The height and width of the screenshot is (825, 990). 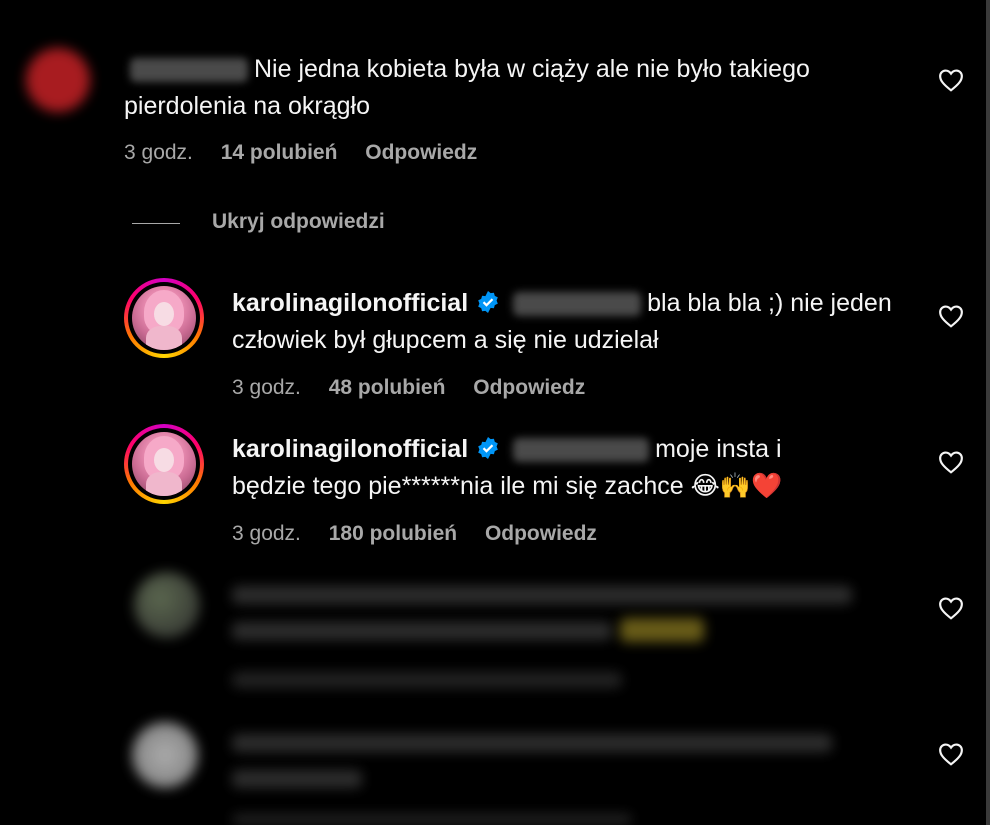 What do you see at coordinates (662, 630) in the screenshot?
I see `blurred-emoji` at bounding box center [662, 630].